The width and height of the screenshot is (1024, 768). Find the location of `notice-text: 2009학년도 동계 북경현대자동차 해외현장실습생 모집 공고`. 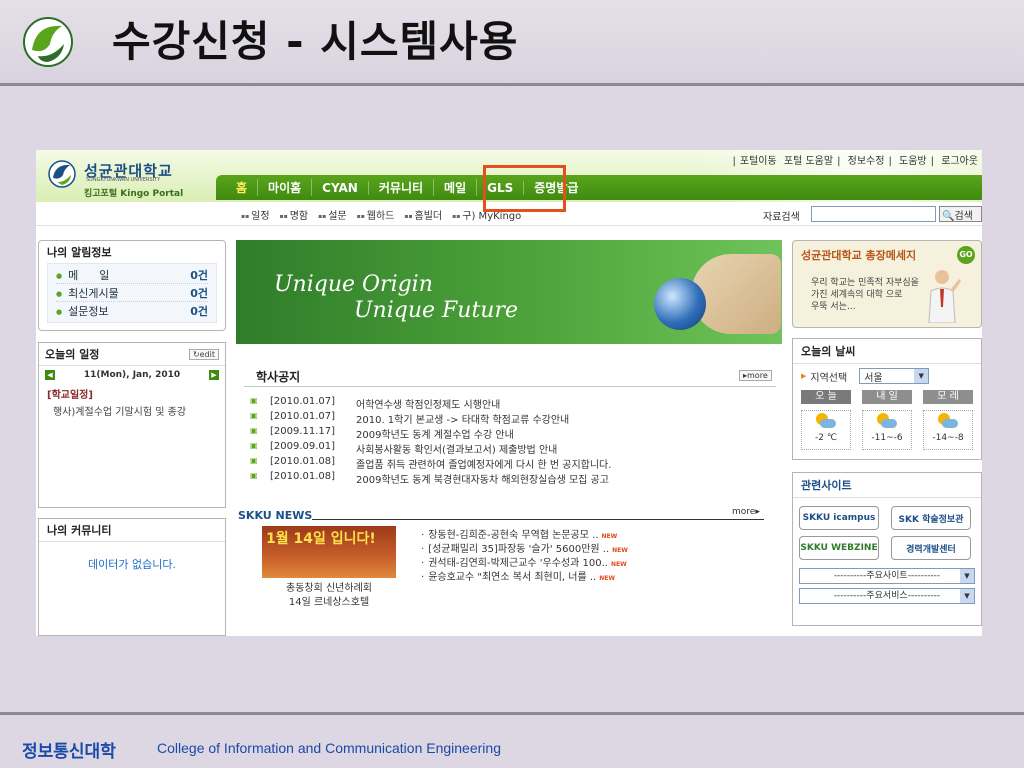

notice-text: 2009학년도 동계 북경현대자동차 해외현장실습생 모집 공고 is located at coordinates (482, 480).